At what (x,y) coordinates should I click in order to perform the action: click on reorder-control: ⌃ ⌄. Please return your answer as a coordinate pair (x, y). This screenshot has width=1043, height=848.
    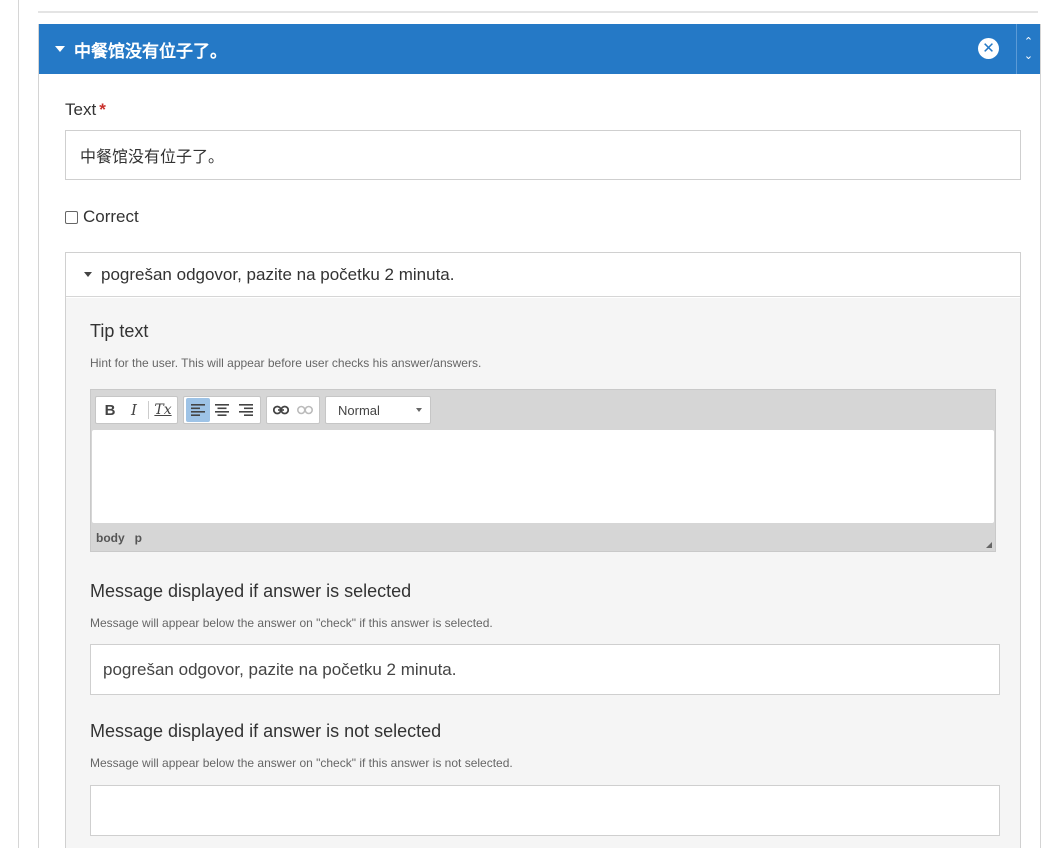
    Looking at the image, I should click on (1028, 49).